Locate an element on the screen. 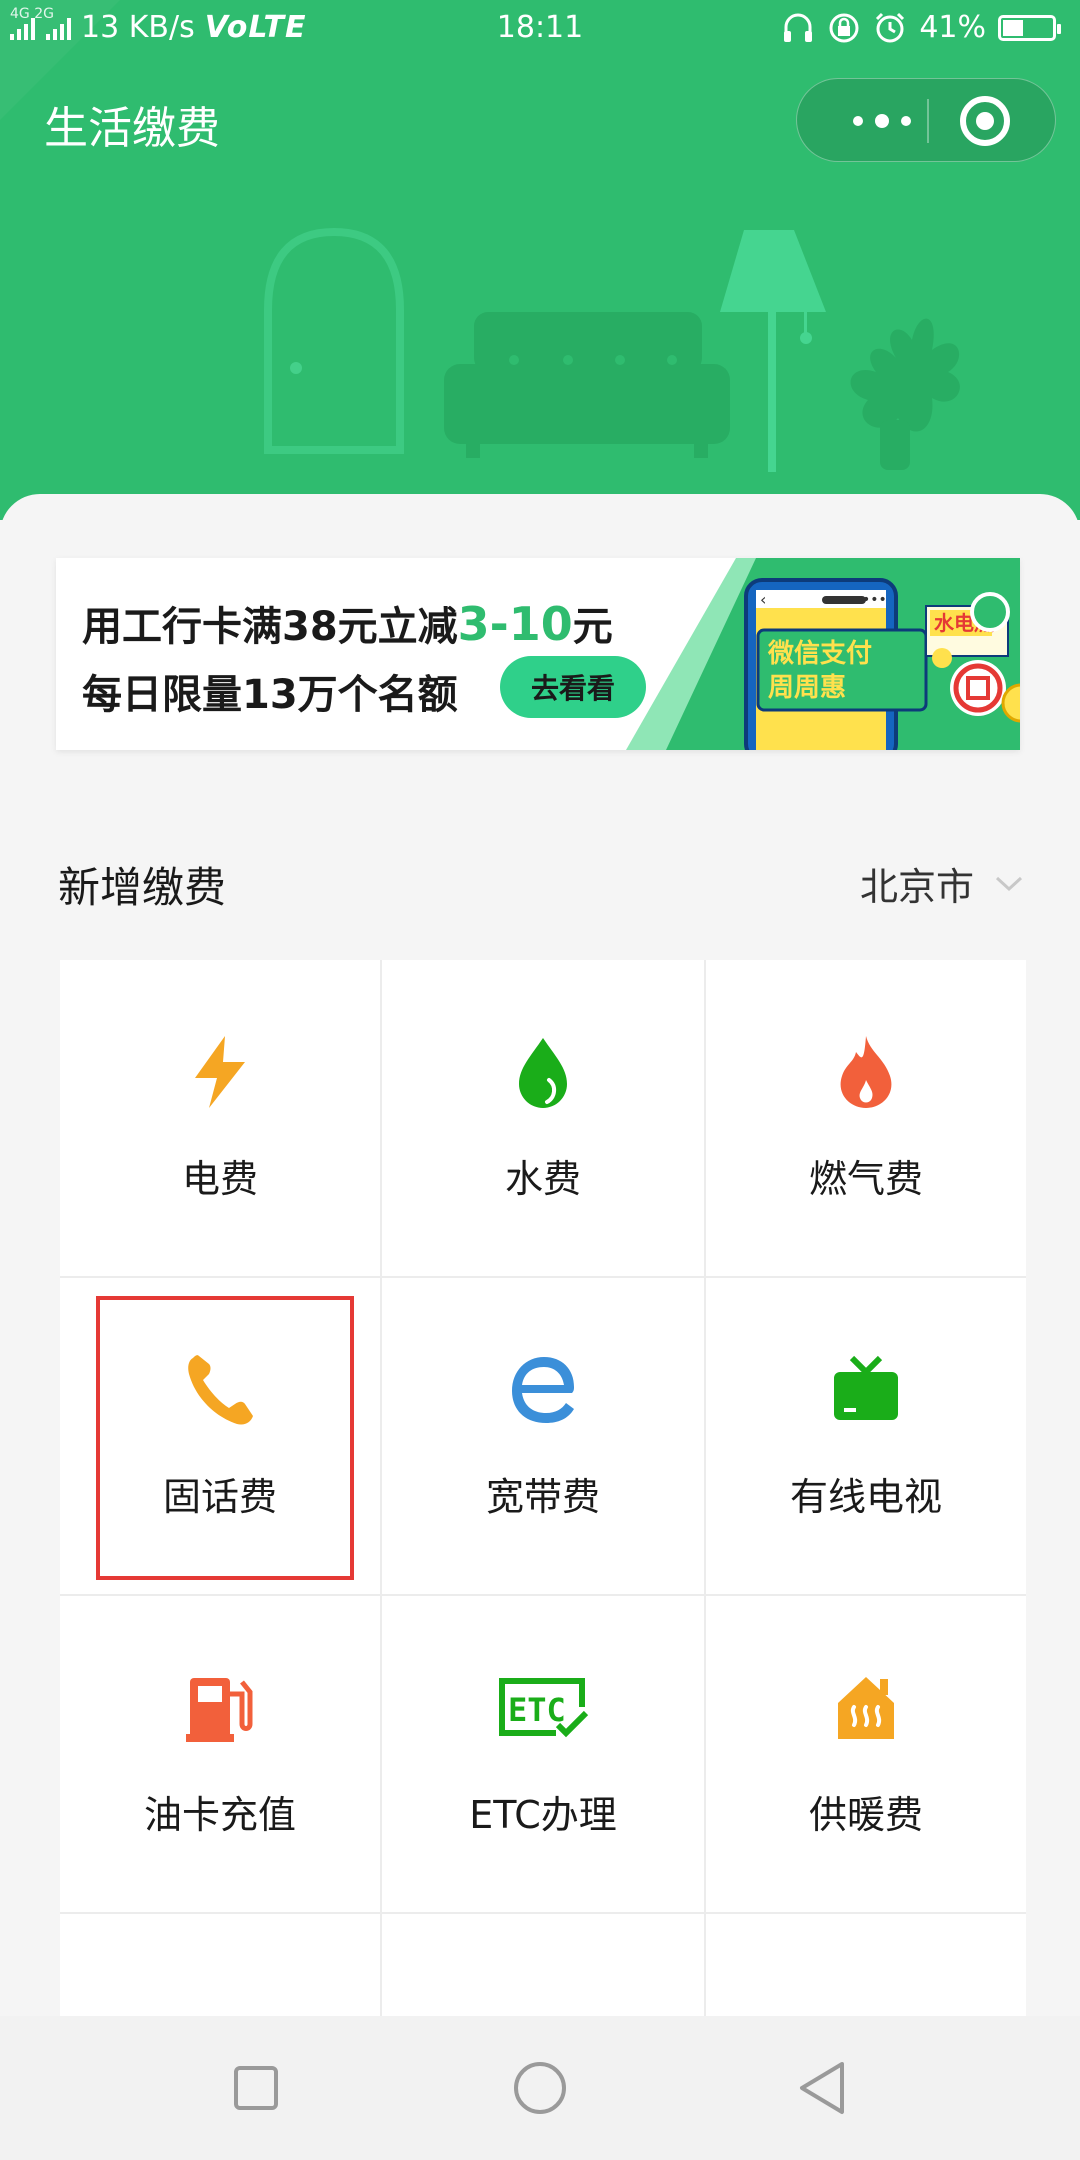 The width and height of the screenshot is (1080, 2160). banner-headline: 用工行卡满38元立减3-10元 is located at coordinates (347, 623).